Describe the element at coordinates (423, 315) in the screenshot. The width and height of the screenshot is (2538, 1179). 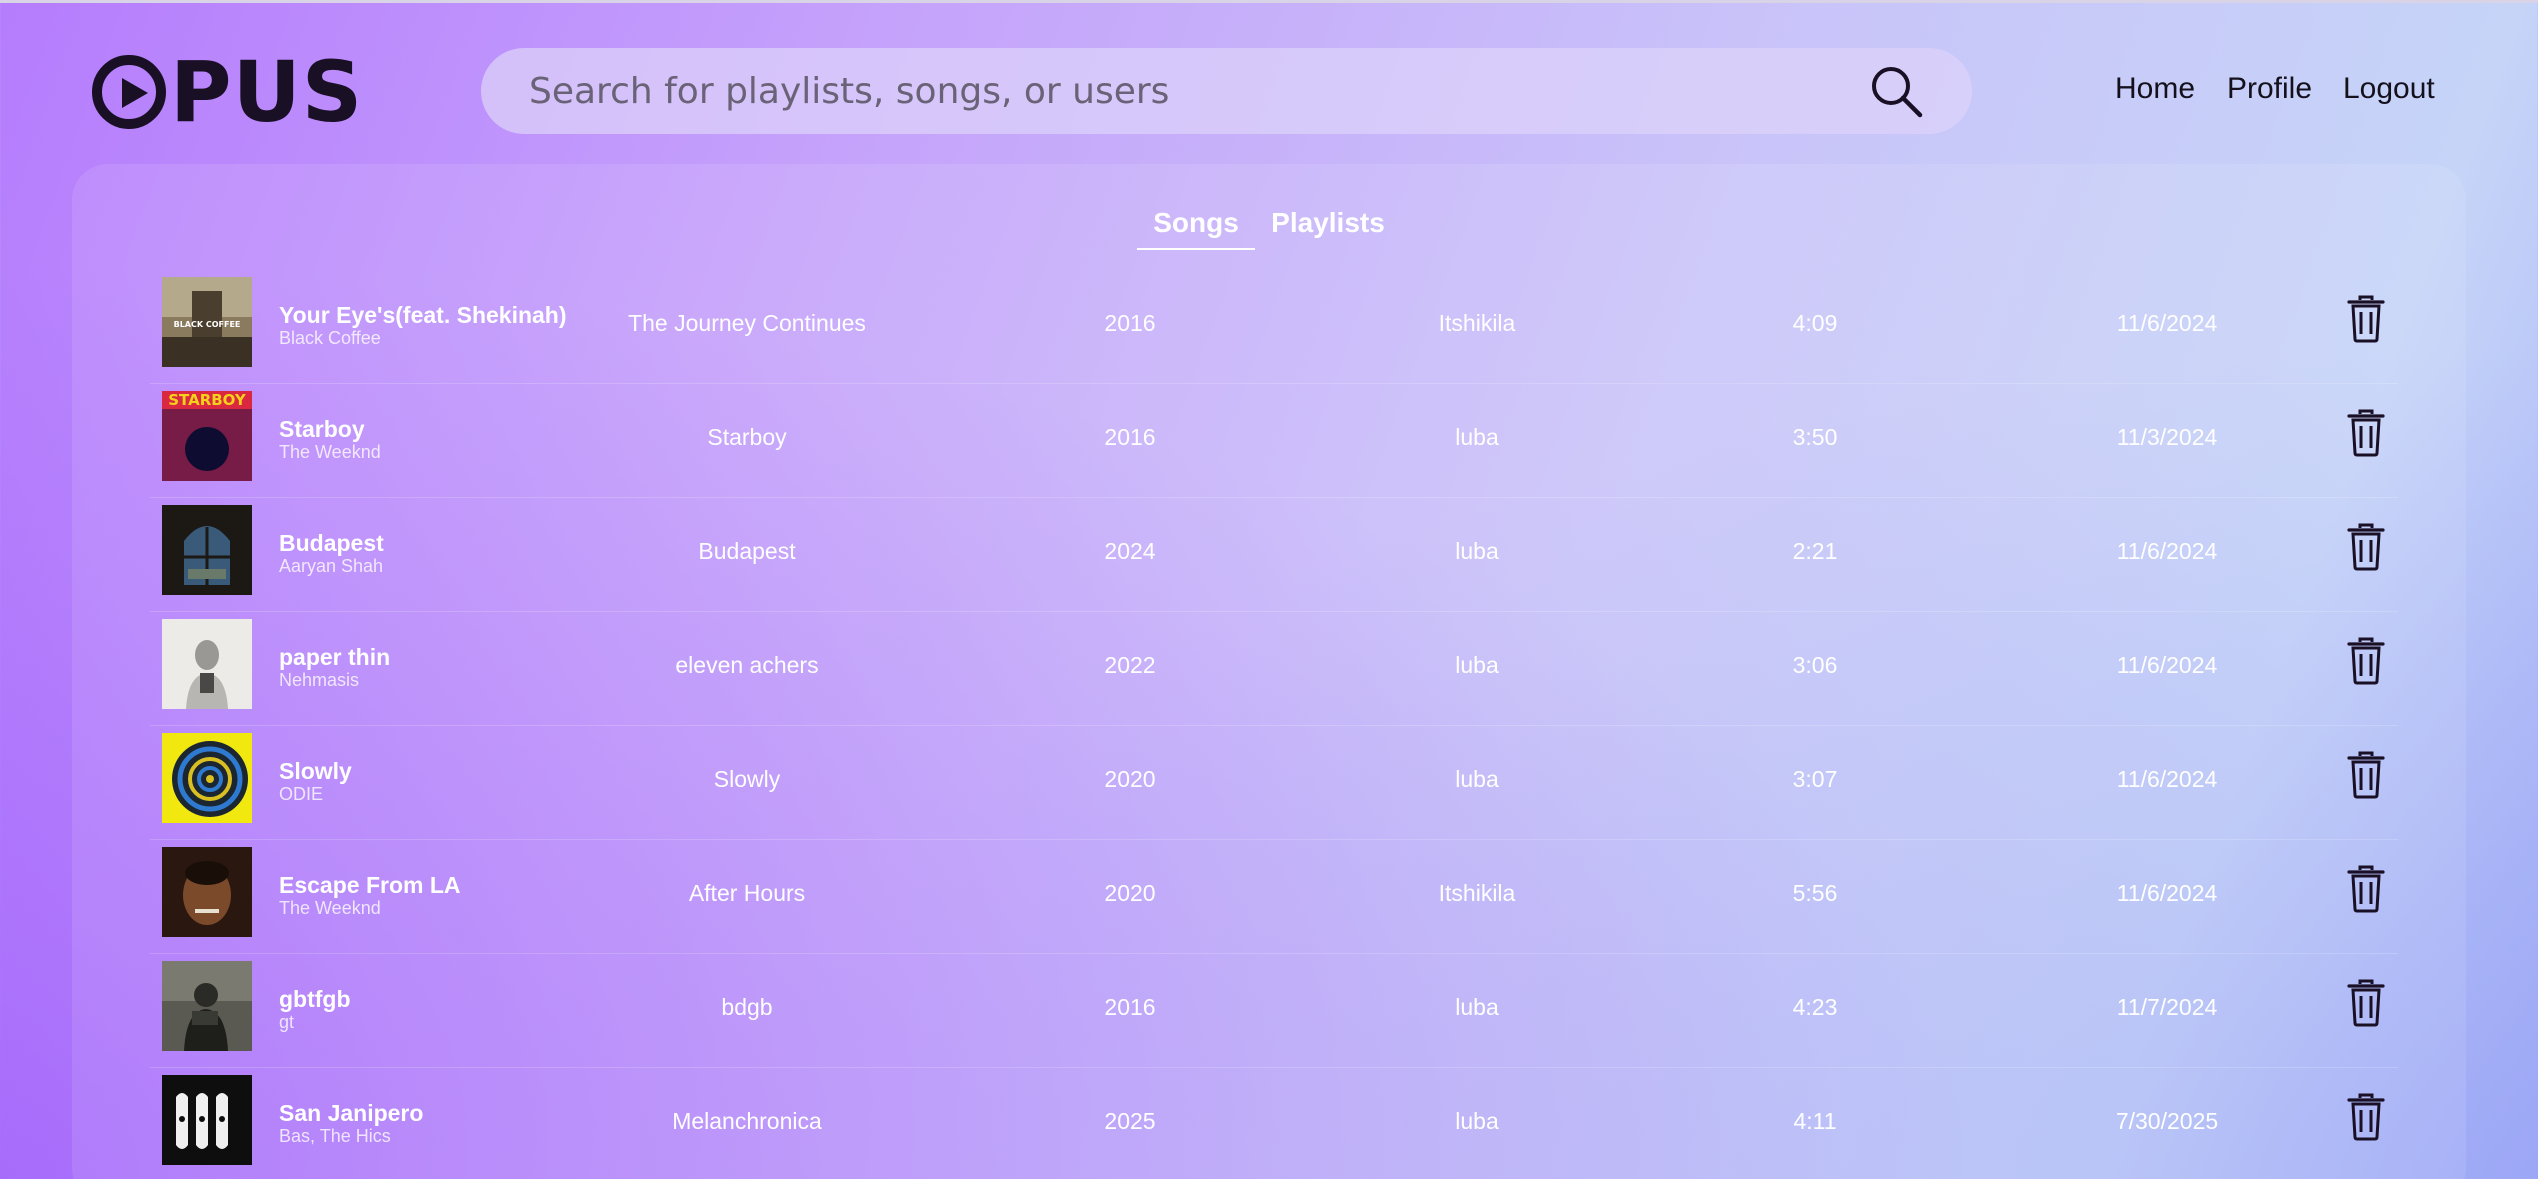
I see `song-title: Your Eye's(feat. Shekinah)` at that location.